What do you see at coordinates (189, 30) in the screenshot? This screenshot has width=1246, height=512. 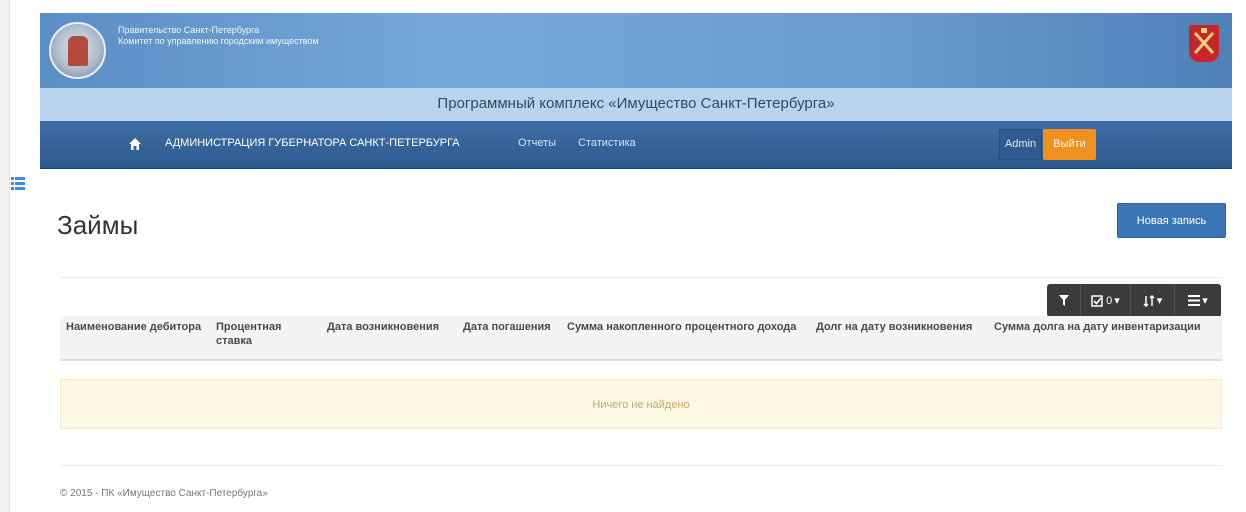 I see `org-line-1: Правительство Санкт-Петербурга` at bounding box center [189, 30].